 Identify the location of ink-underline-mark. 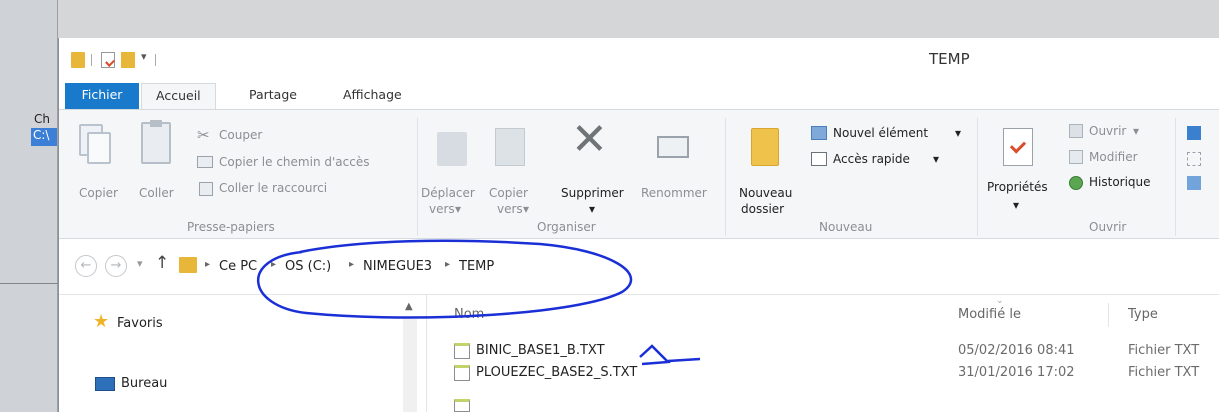
(684, 360).